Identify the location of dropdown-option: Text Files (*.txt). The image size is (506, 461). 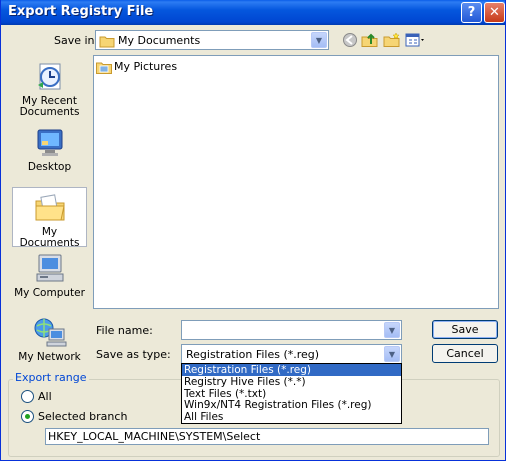
(291, 394).